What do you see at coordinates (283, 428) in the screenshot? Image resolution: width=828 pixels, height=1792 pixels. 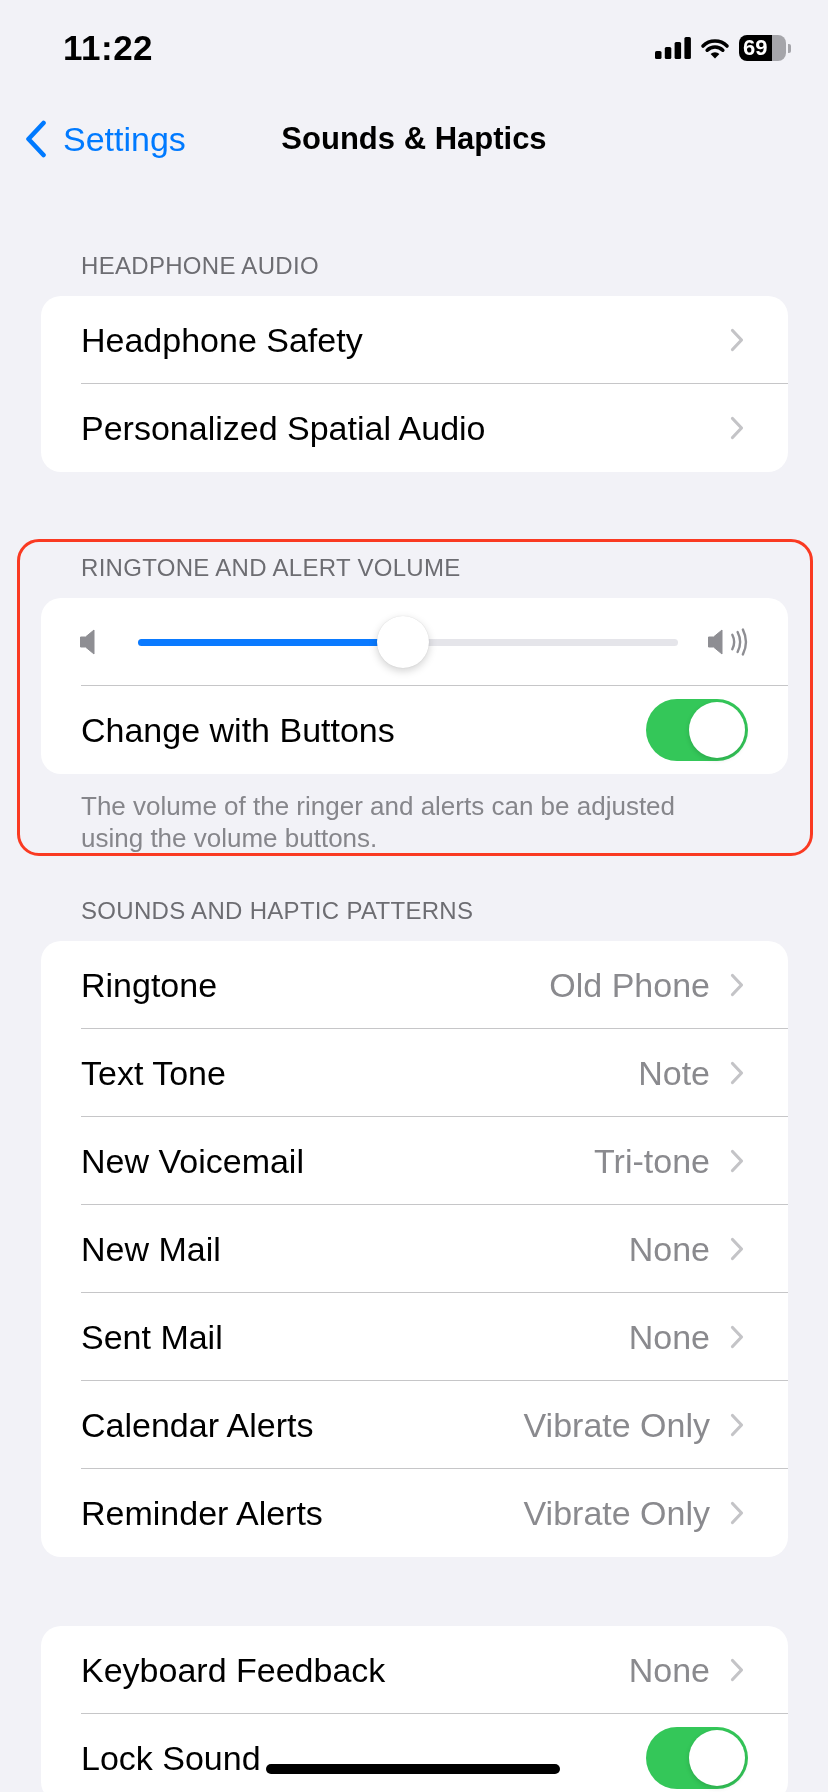 I see `row-label: Personalized Spatial Audio` at bounding box center [283, 428].